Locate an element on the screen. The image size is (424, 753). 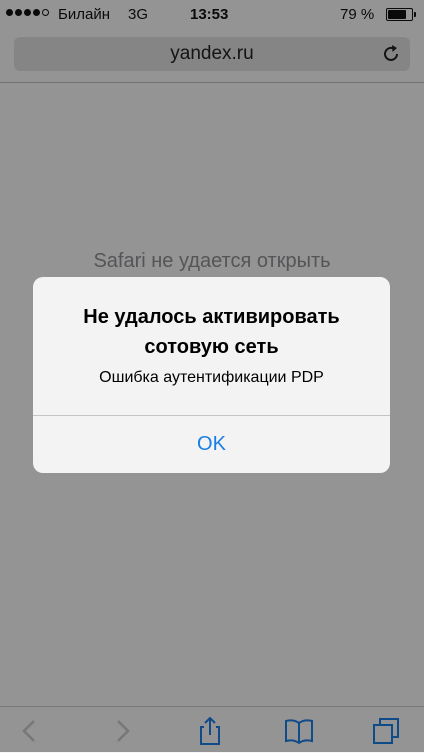
ok-button: OK is located at coordinates (211, 444).